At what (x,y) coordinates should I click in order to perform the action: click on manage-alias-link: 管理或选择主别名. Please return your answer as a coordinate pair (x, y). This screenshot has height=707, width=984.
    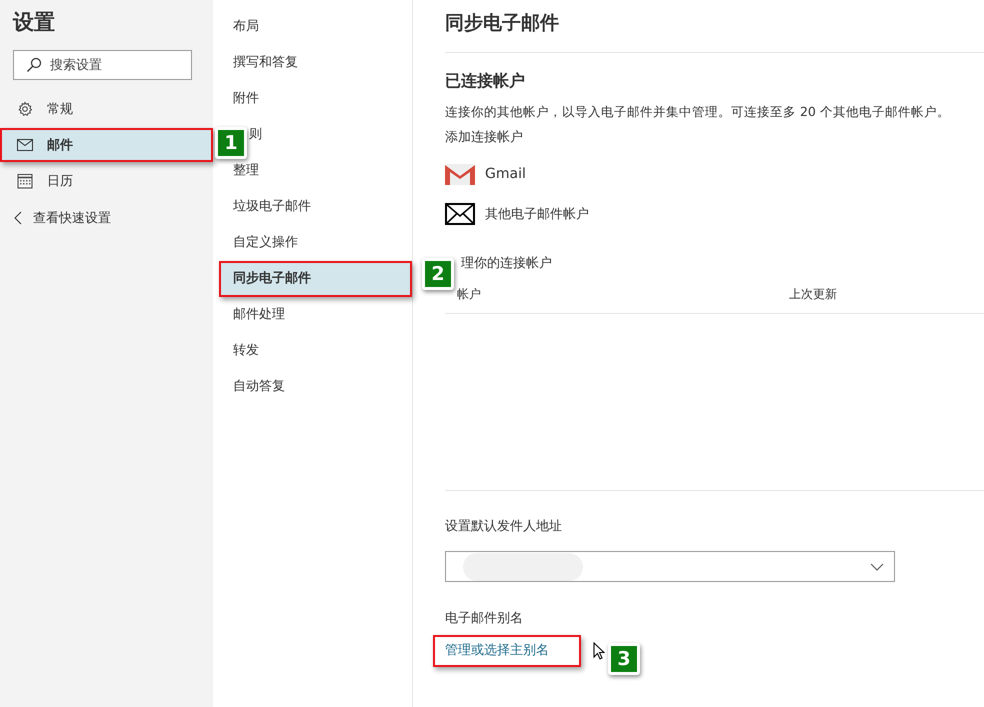
    Looking at the image, I should click on (507, 651).